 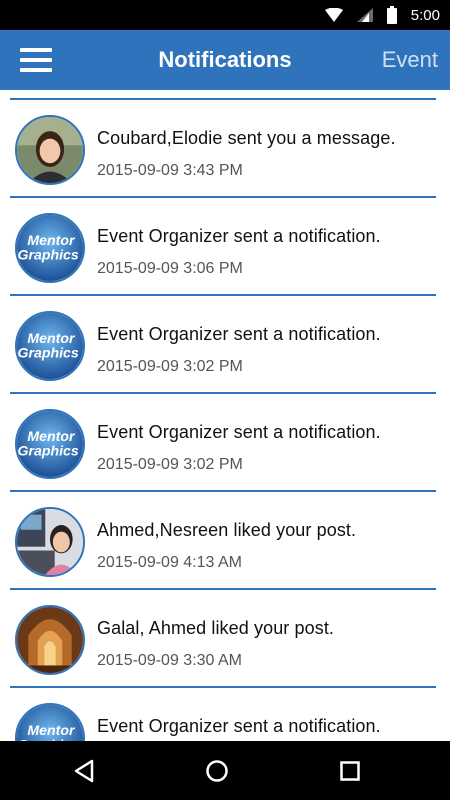 I want to click on photo-mosque-interior, so click(x=50, y=640).